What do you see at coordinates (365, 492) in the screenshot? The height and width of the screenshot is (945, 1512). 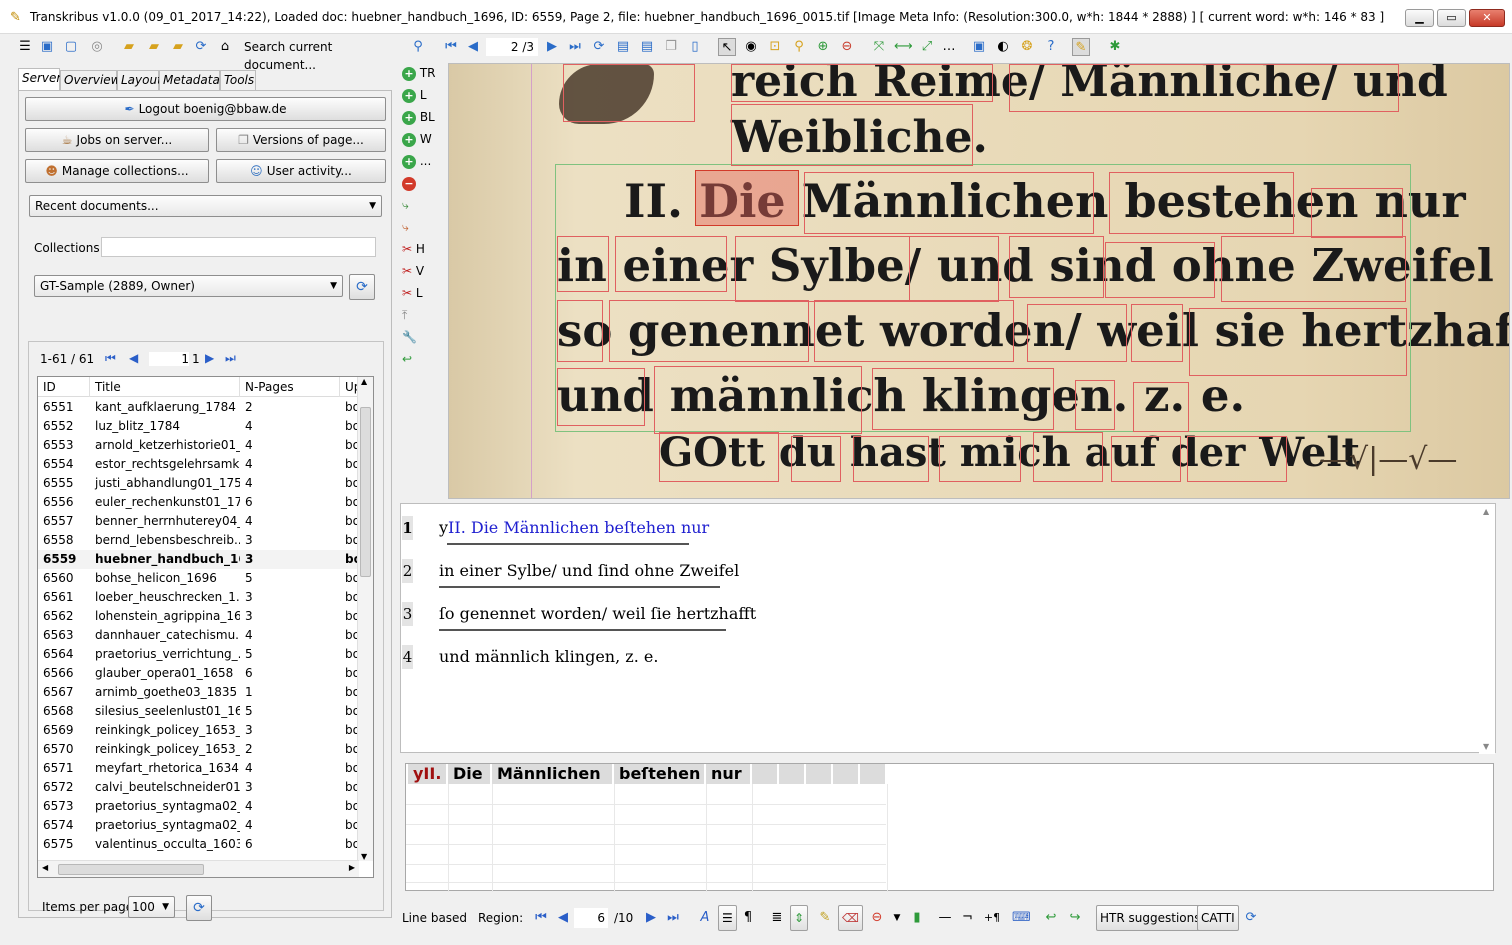 I see `scroll-thumb` at bounding box center [365, 492].